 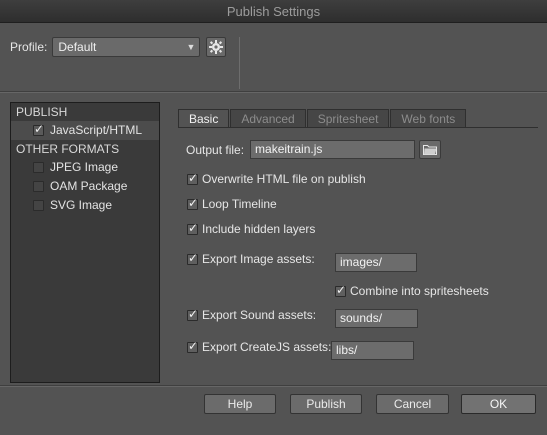 I want to click on export-sound-checkbox: ✓, so click(x=193, y=313).